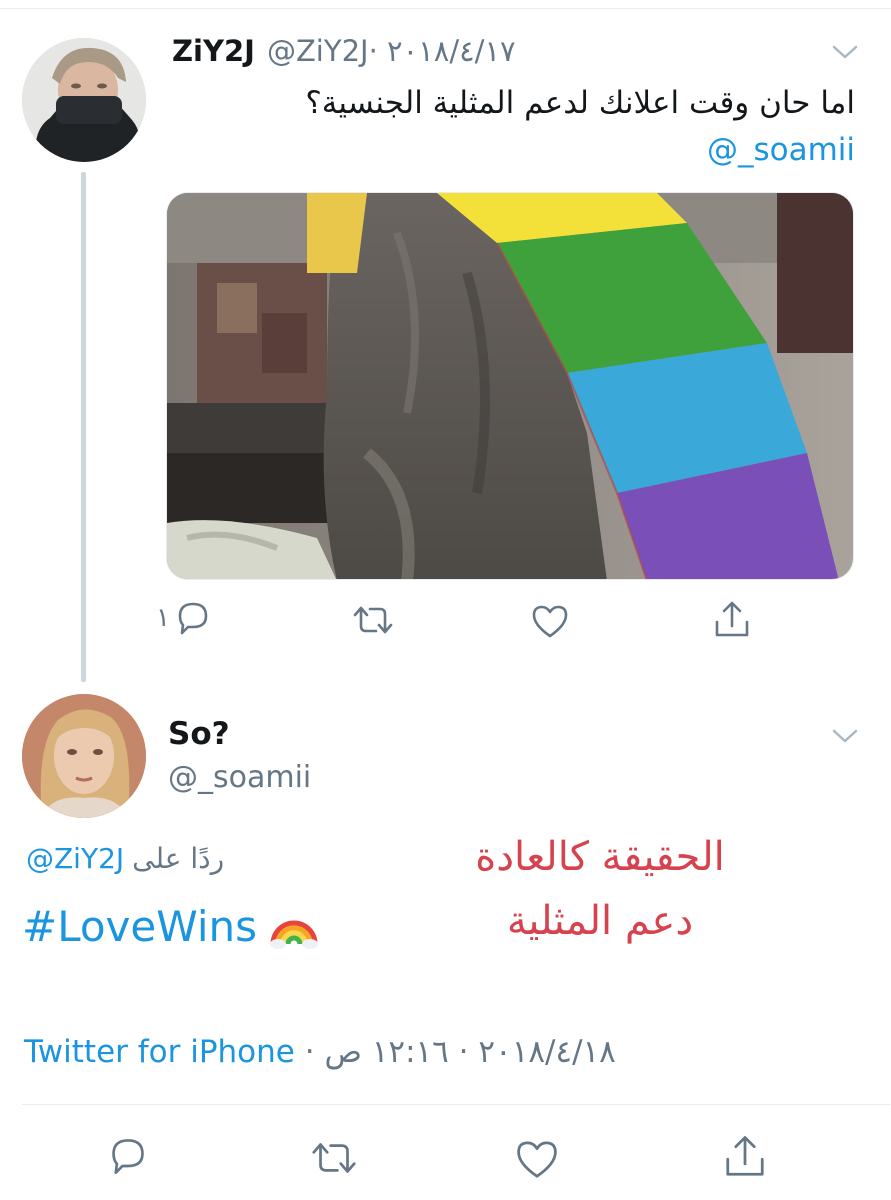 The width and height of the screenshot is (891, 1200). I want to click on hashtag-link: #LoveWins, so click(139, 926).